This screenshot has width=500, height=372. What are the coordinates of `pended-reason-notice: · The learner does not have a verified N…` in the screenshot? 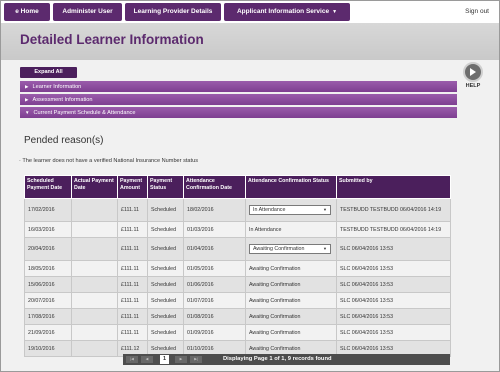 It's located at (108, 161).